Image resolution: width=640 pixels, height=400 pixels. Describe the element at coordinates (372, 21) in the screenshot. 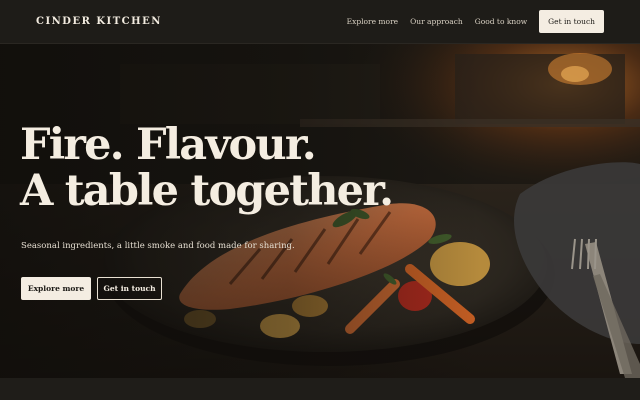

I see `nav-explore-more: Explore more` at that location.